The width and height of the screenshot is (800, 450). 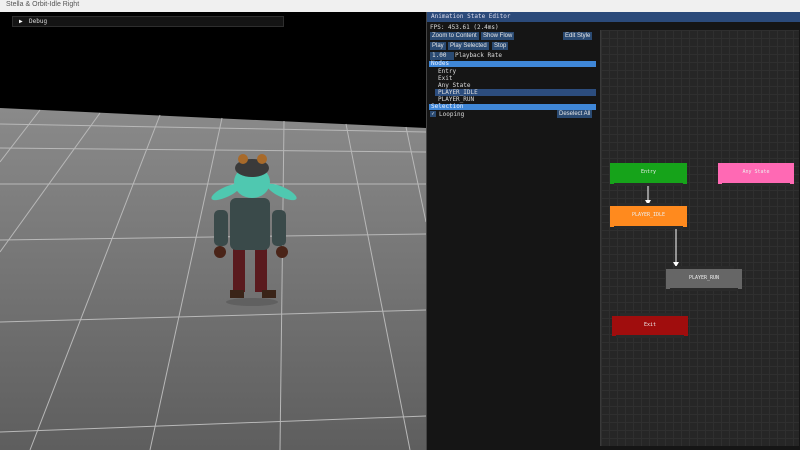 I want to click on transition-arrows, so click(x=662, y=226).